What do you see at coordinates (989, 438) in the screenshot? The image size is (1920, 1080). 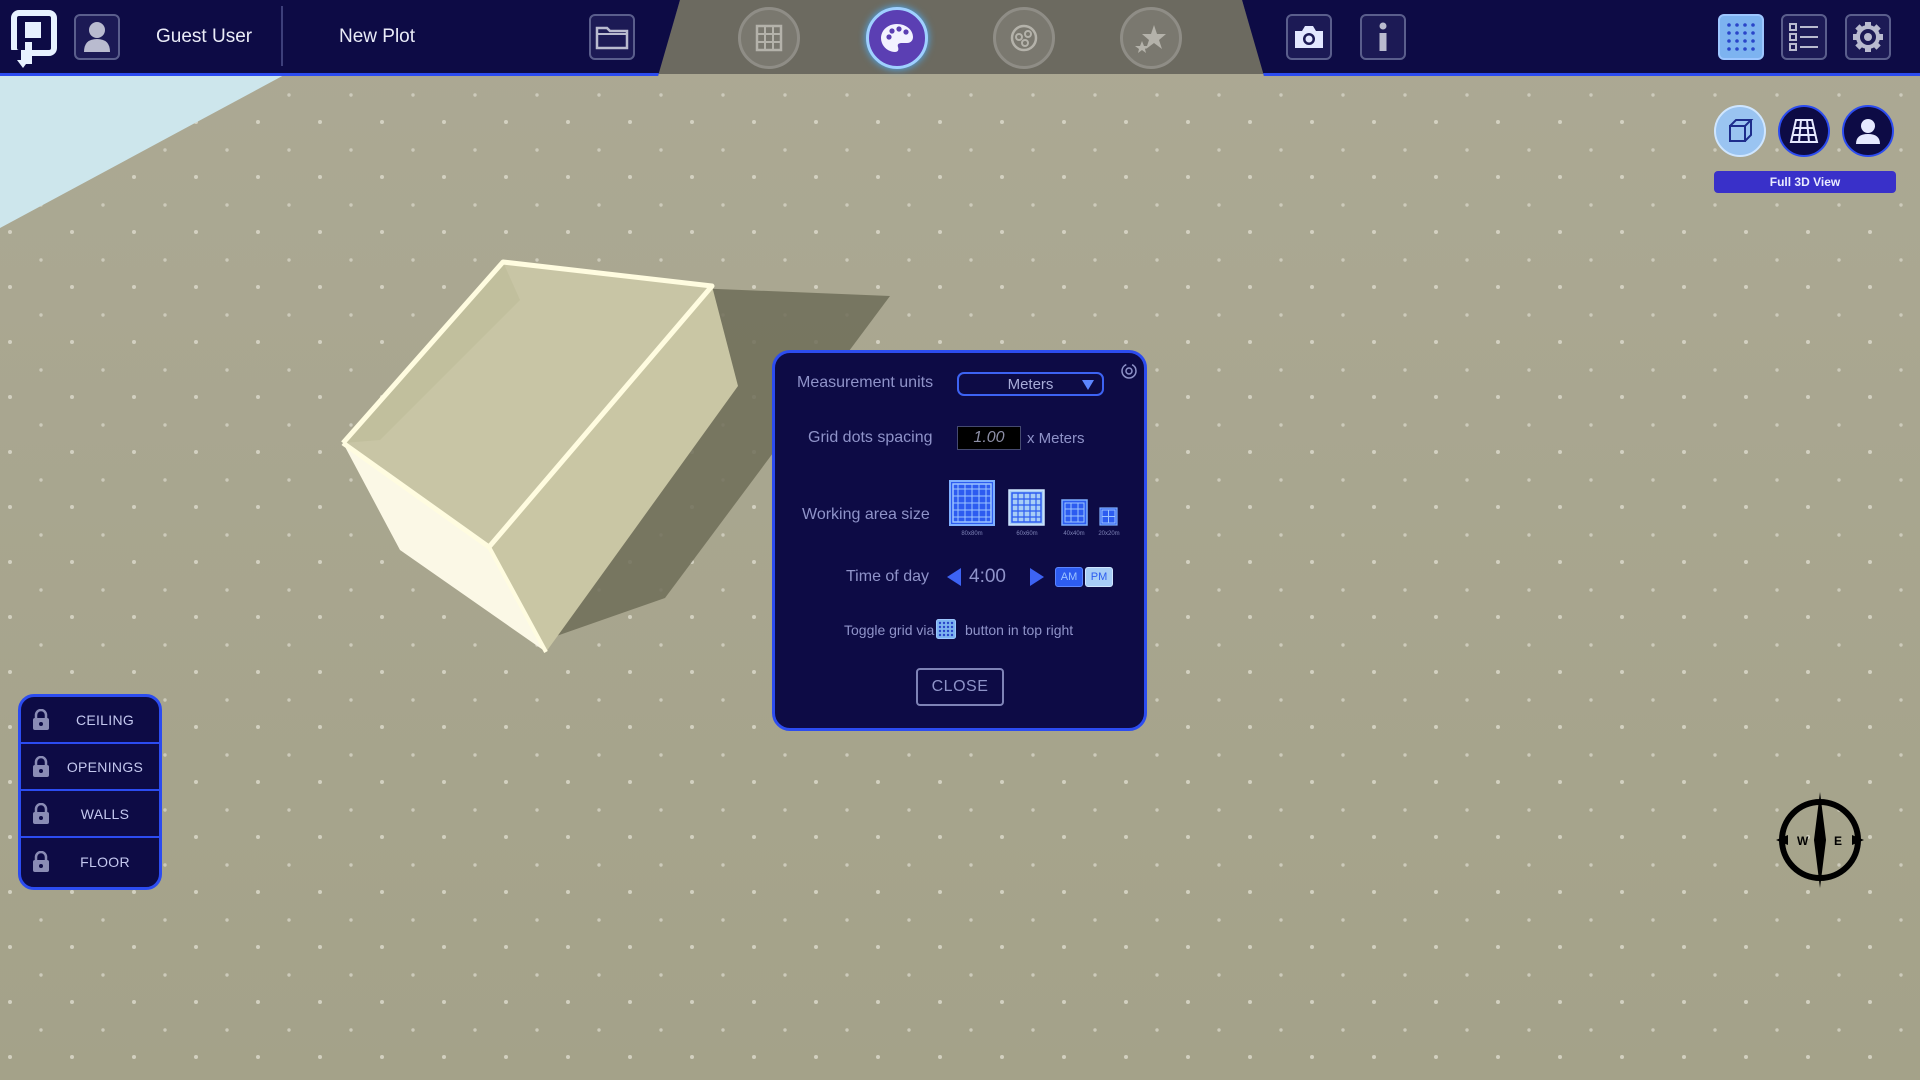 I see `grid-spacing-input` at bounding box center [989, 438].